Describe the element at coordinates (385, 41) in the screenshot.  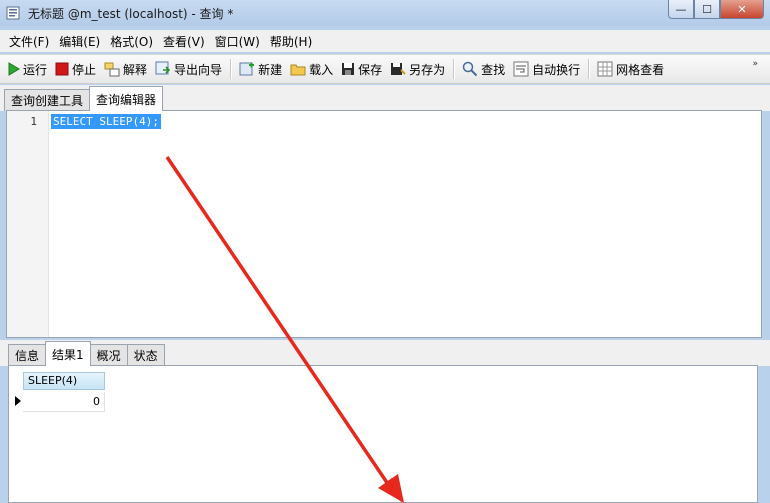
I see `menu-bar: 文件(F) 编辑(E) 格式(O) 查看(V) 窗口(W) 帮助(H)` at that location.